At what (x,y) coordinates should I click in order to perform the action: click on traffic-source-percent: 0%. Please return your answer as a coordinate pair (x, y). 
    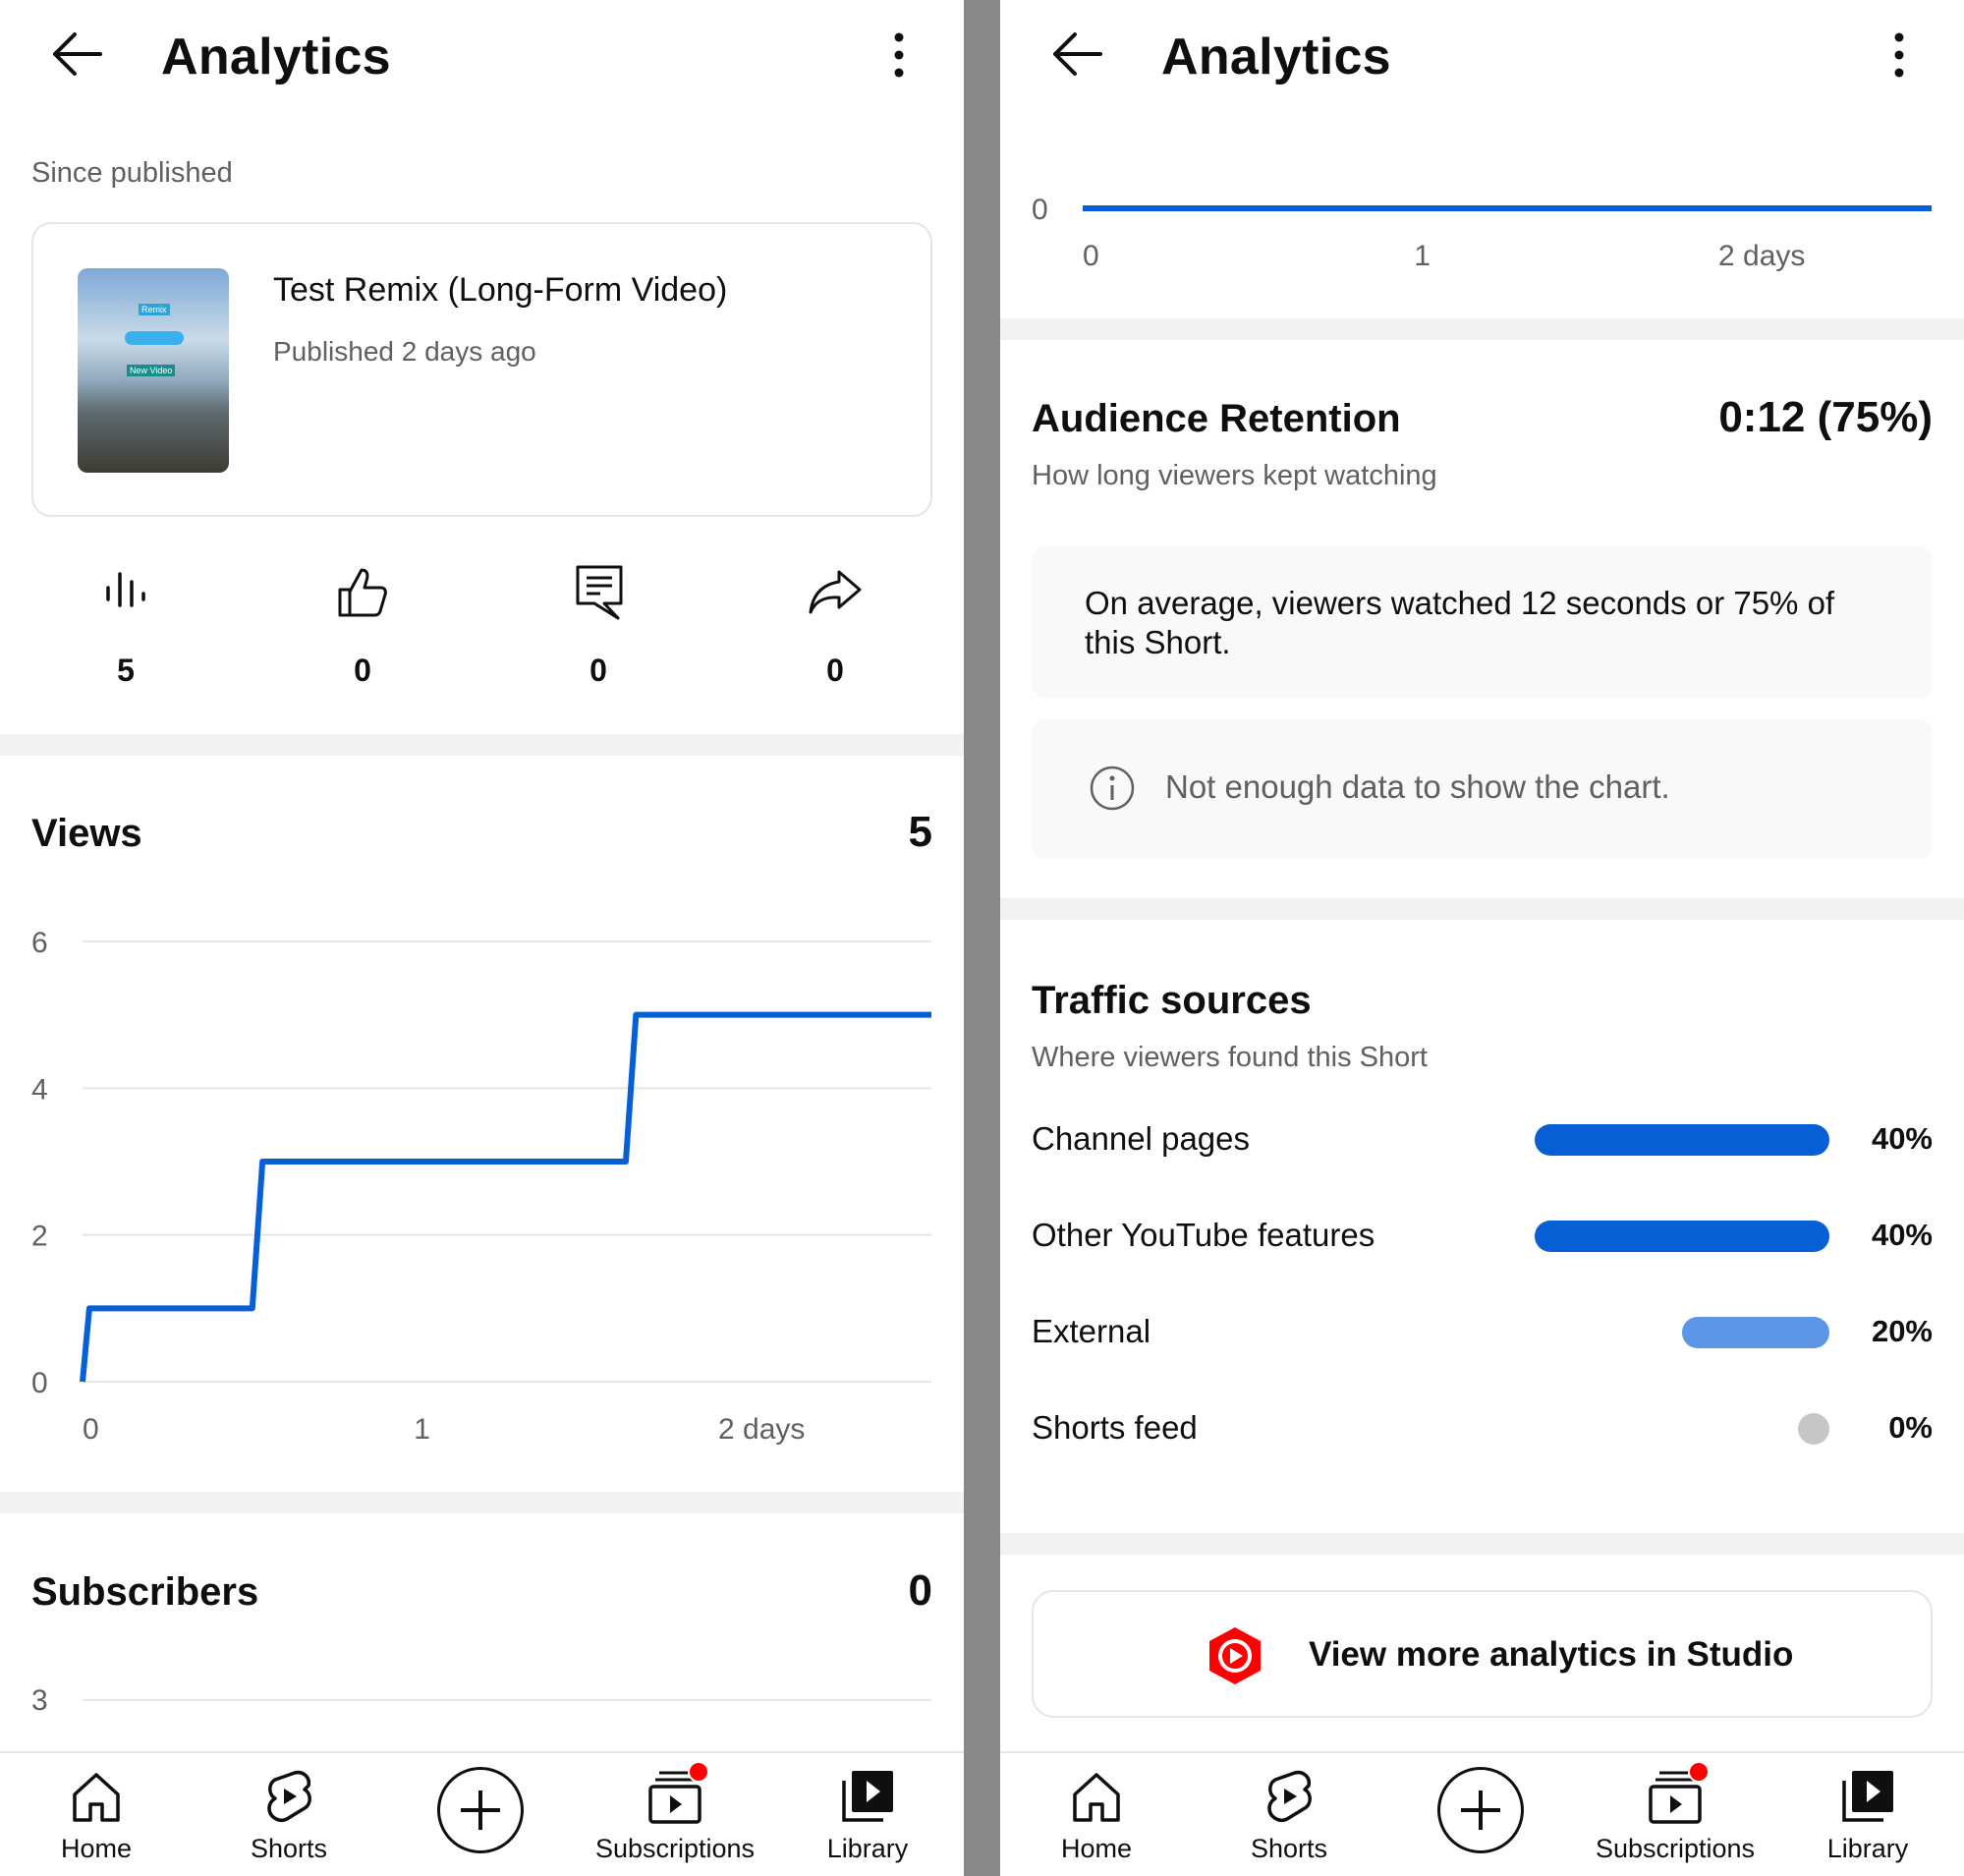
    Looking at the image, I should click on (1911, 1427).